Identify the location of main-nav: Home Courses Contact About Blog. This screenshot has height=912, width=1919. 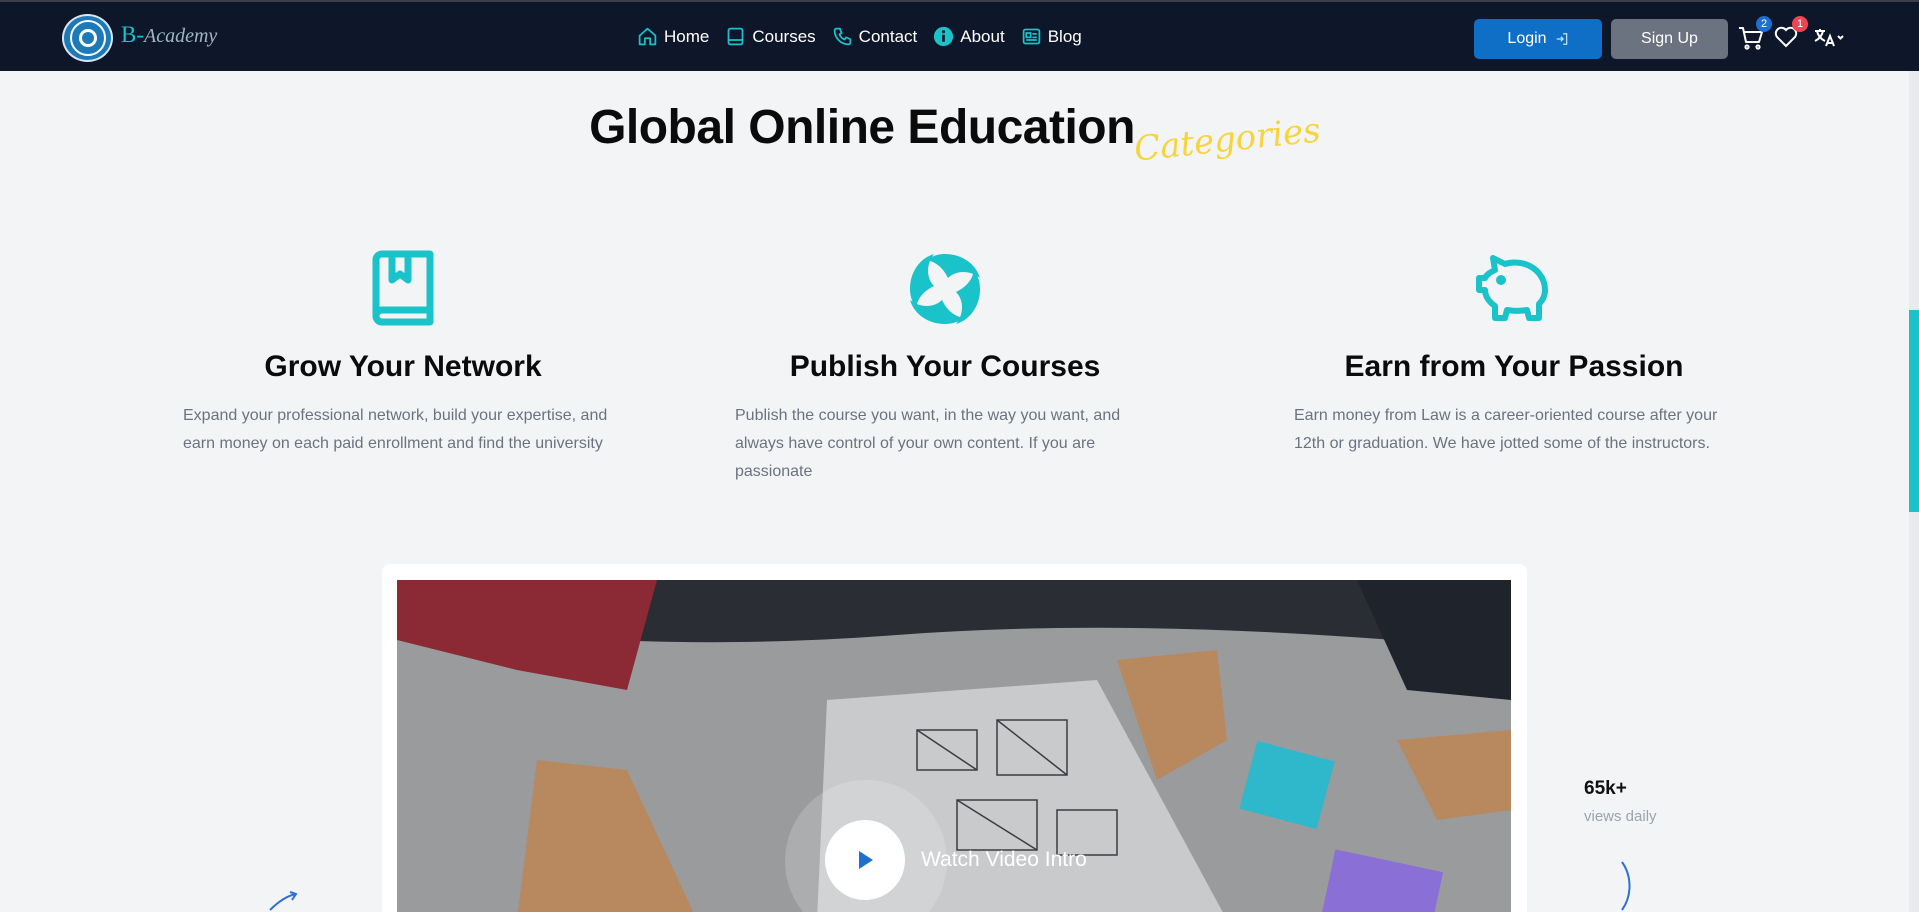
(859, 36).